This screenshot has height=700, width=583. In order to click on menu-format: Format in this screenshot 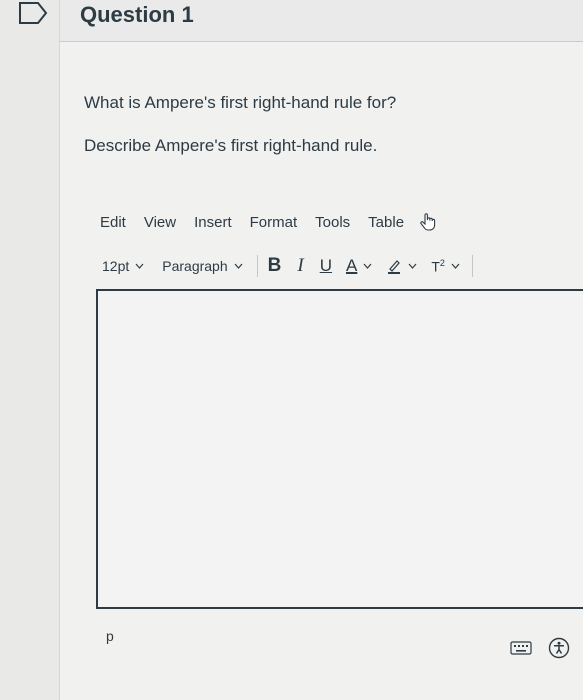, I will do `click(274, 223)`.